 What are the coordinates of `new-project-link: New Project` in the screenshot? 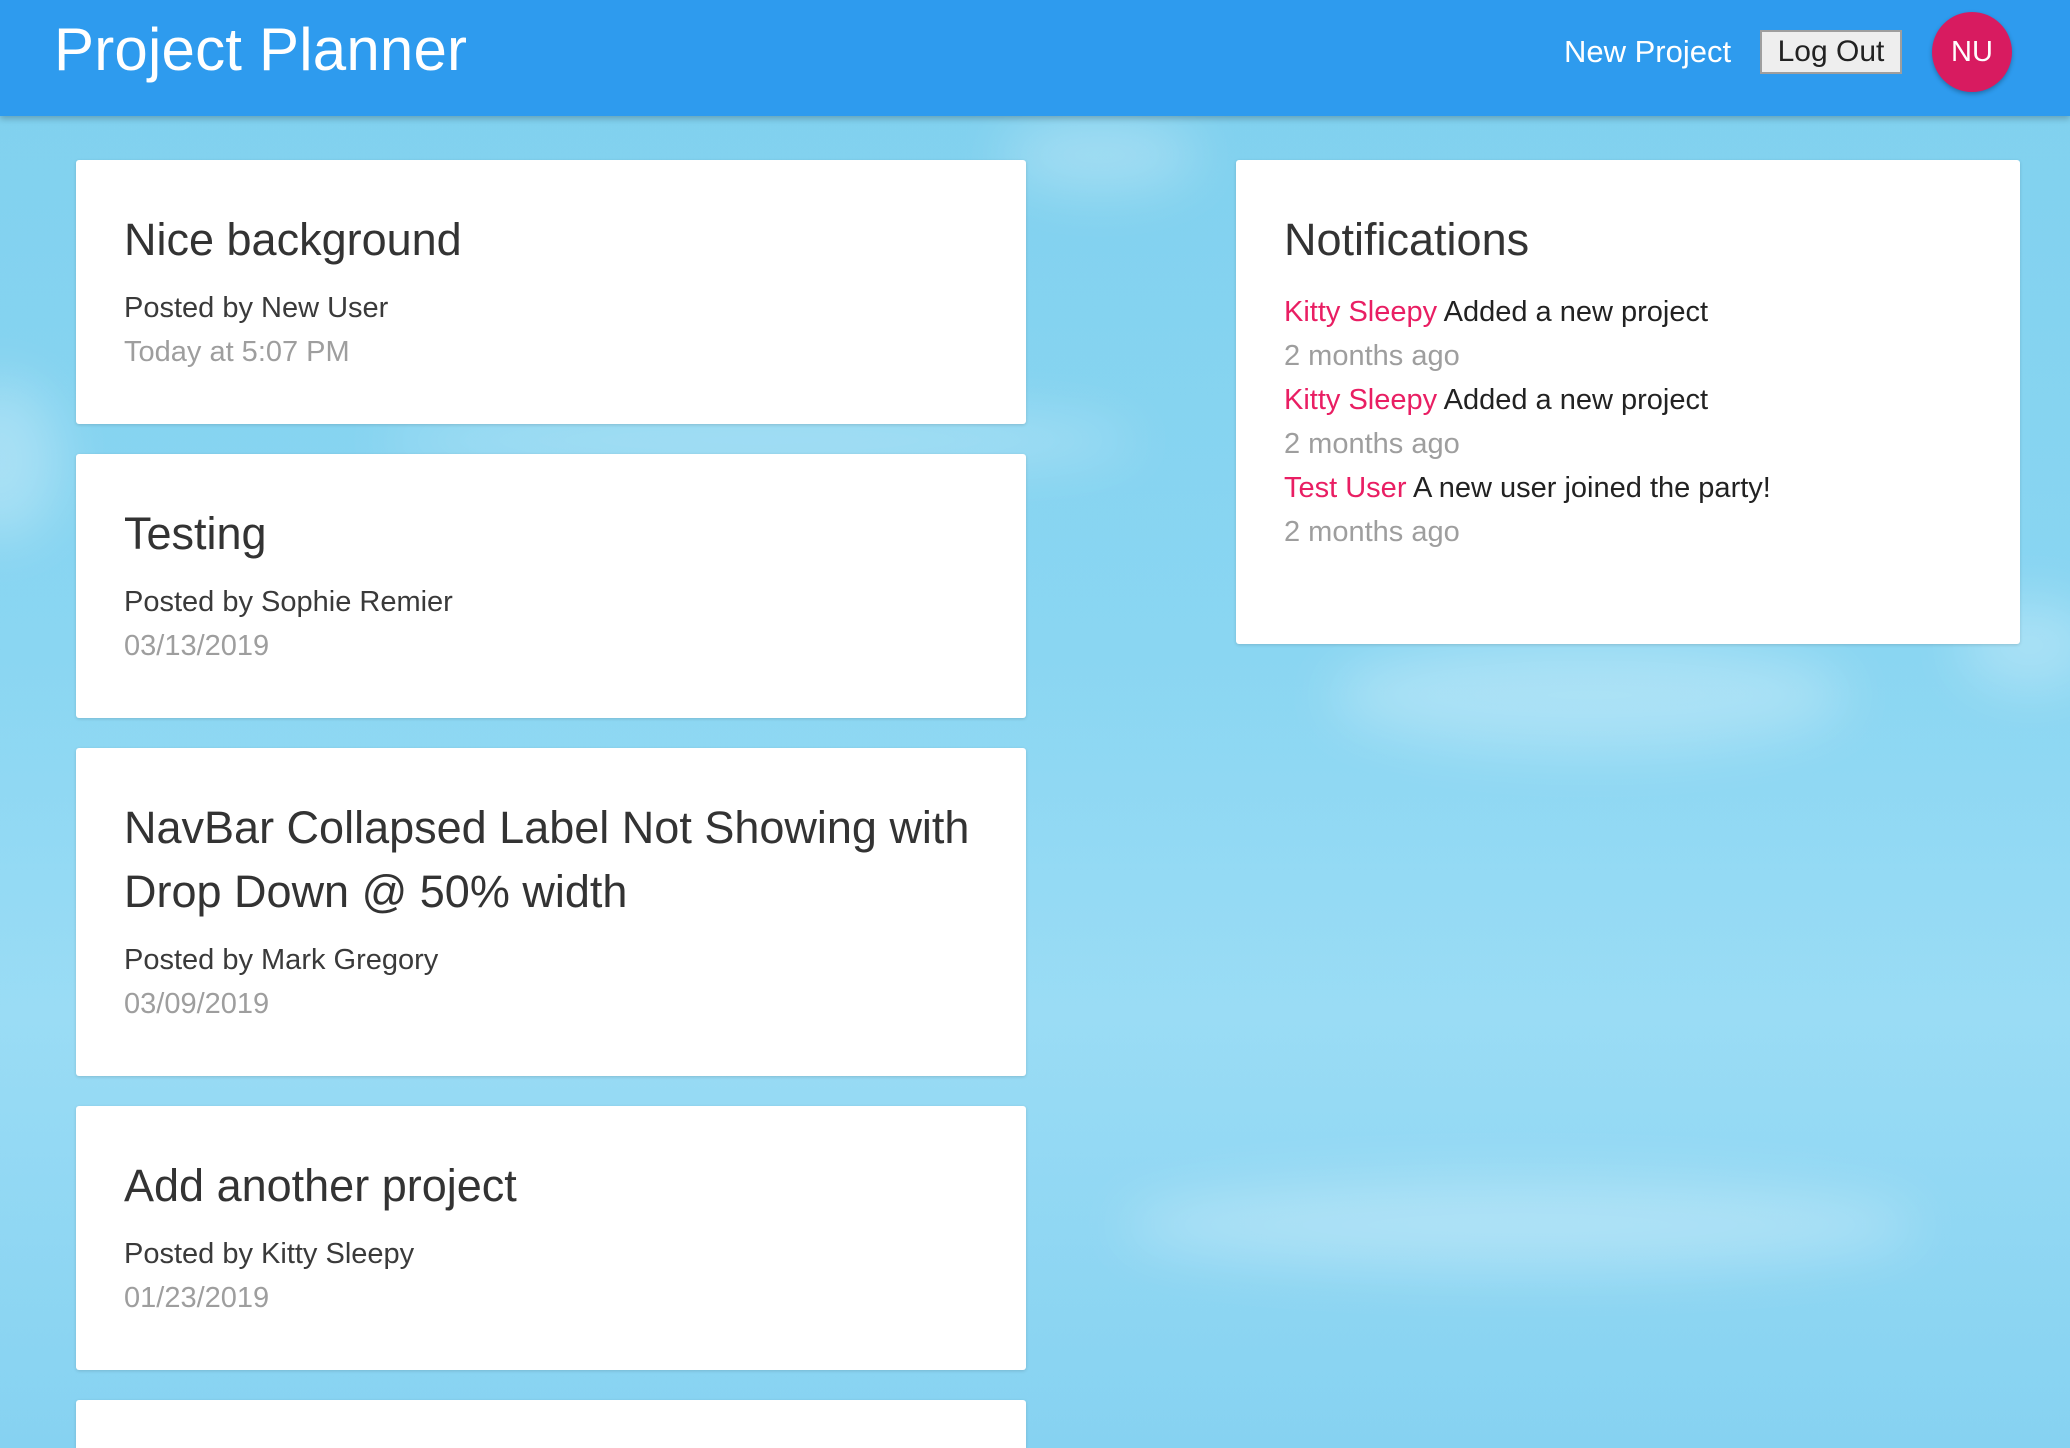 It's located at (1647, 52).